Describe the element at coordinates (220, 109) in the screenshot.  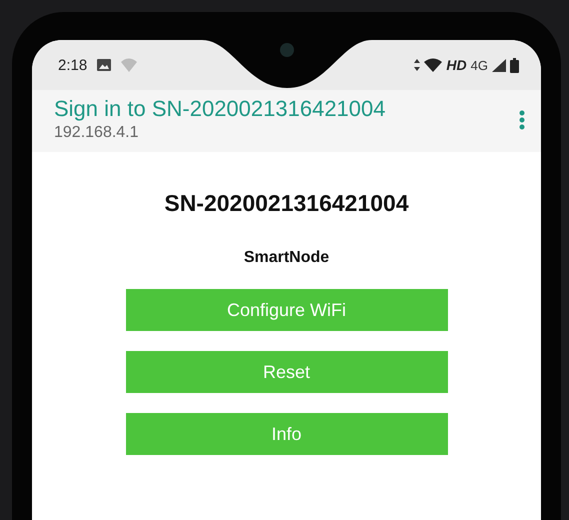
I see `sign-in-title: Sign in to SN-2020021316421004` at that location.